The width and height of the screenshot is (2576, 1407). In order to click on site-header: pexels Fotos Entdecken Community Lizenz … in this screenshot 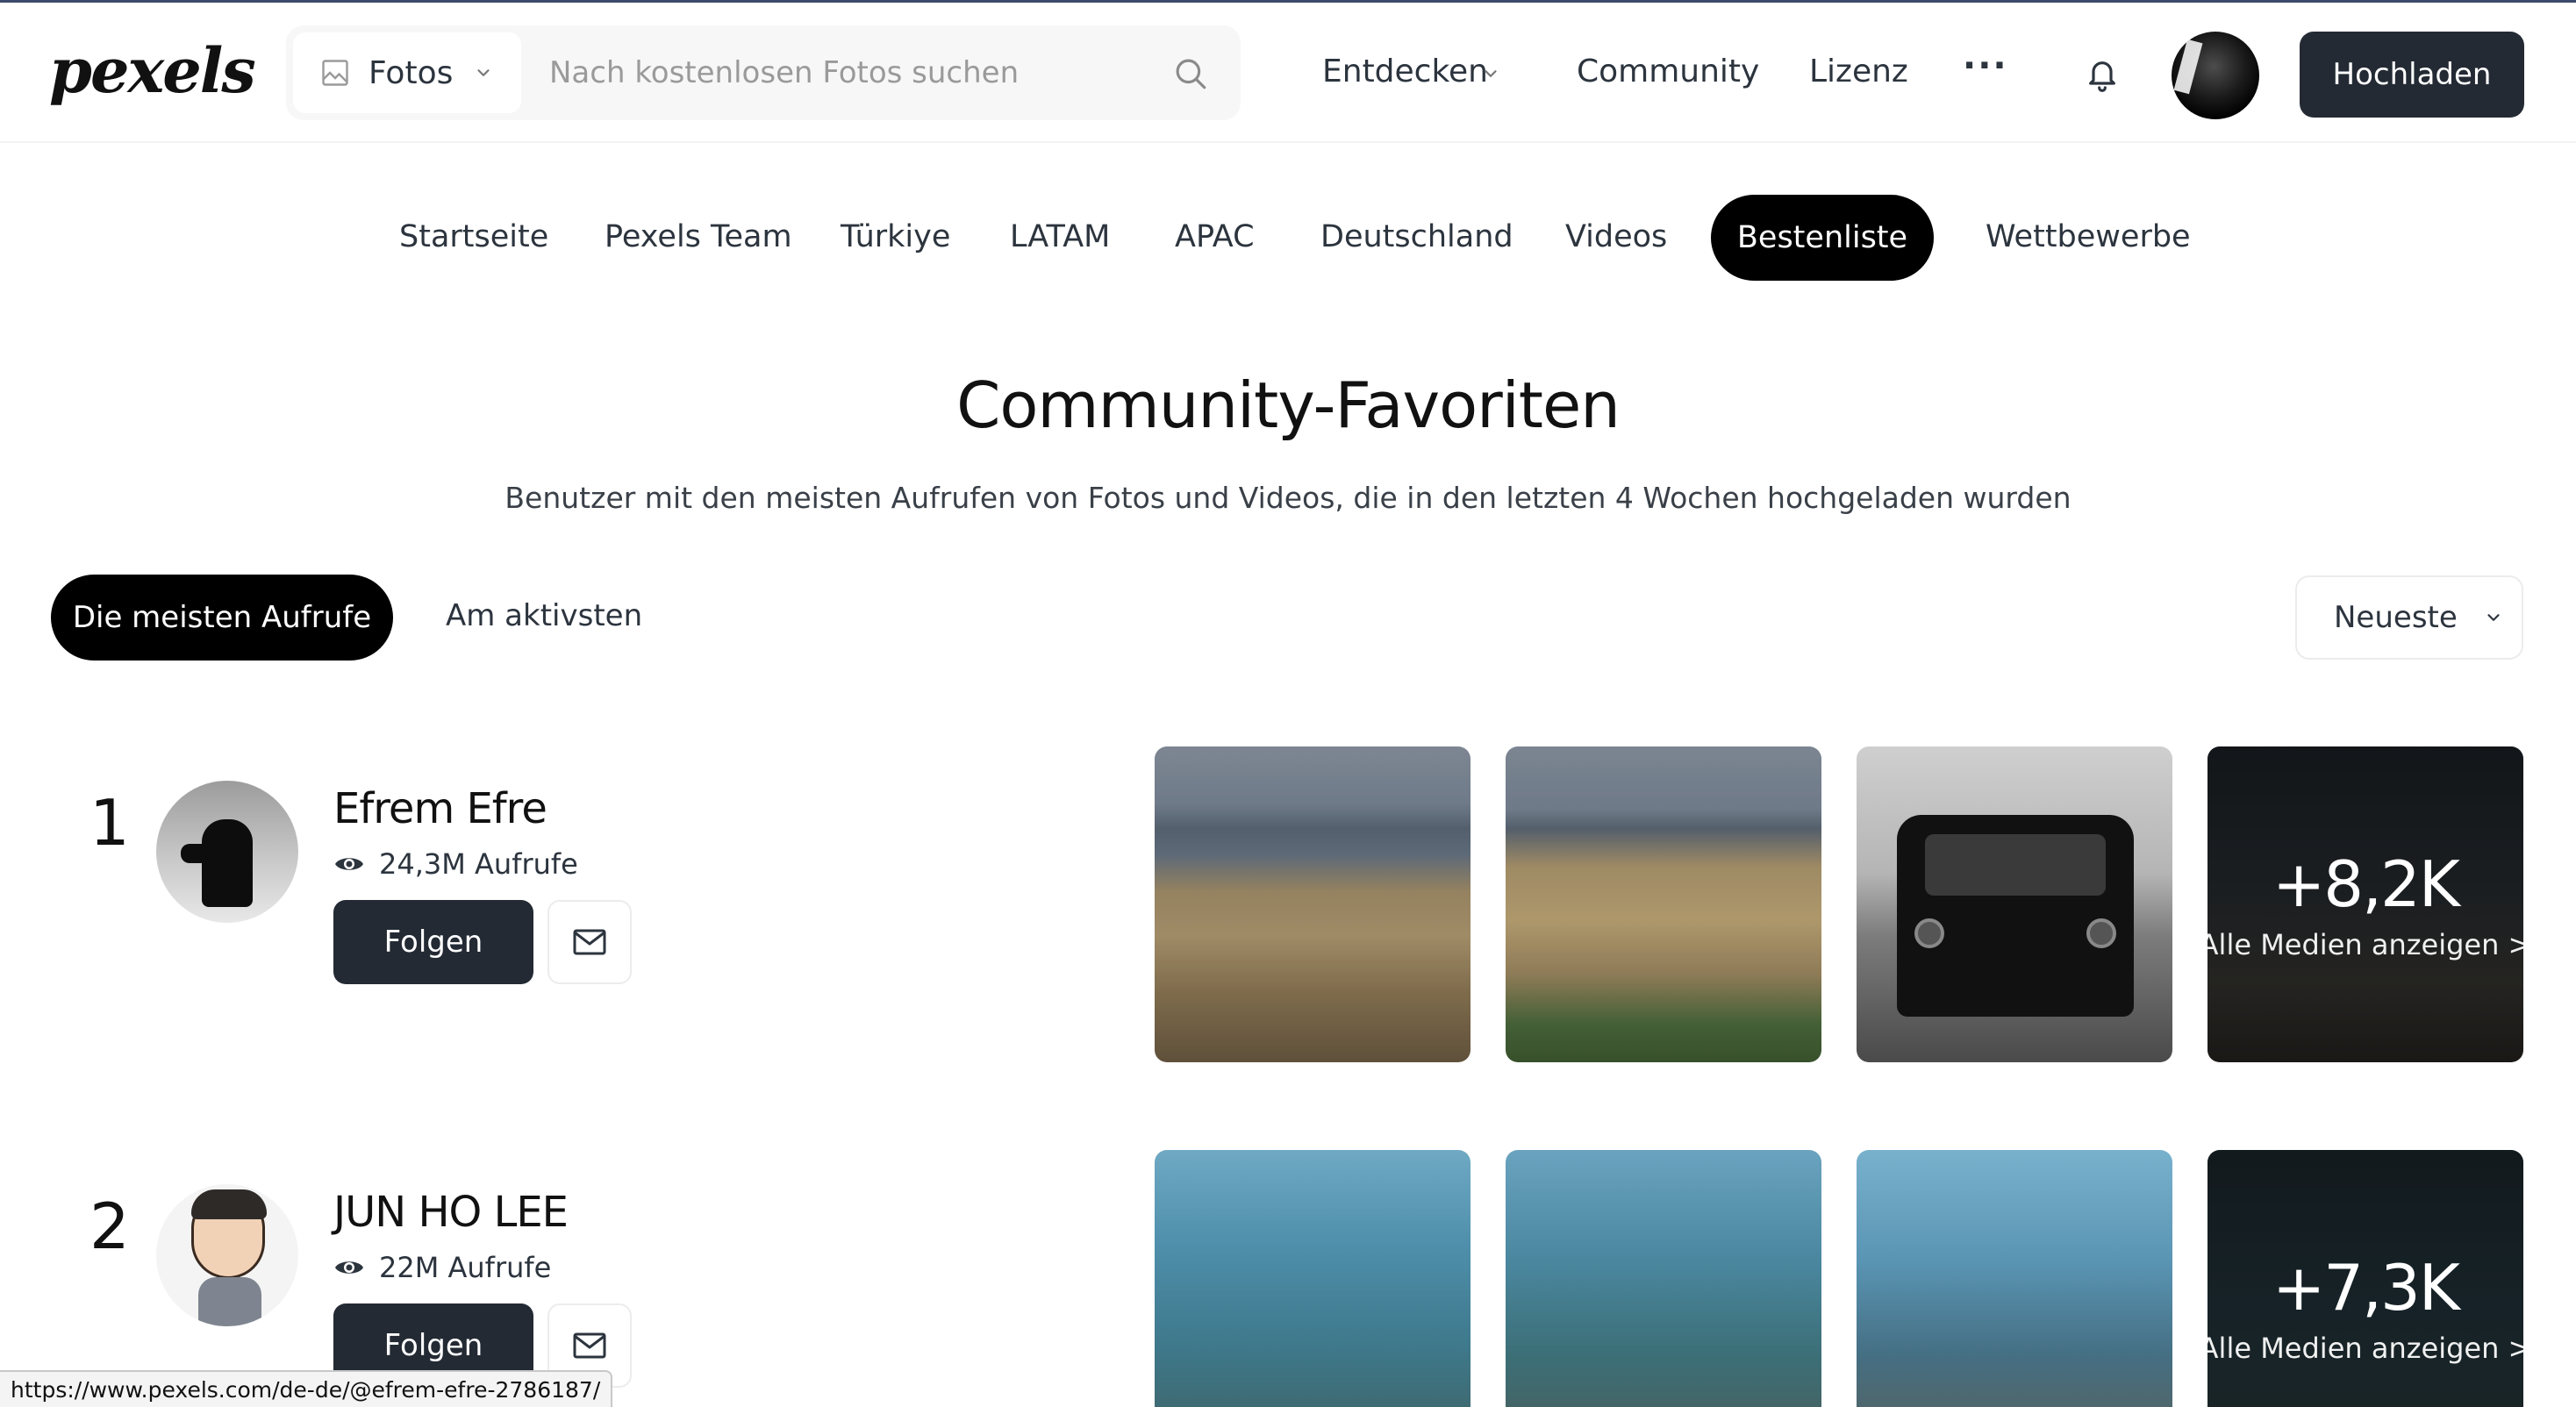, I will do `click(1288, 73)`.